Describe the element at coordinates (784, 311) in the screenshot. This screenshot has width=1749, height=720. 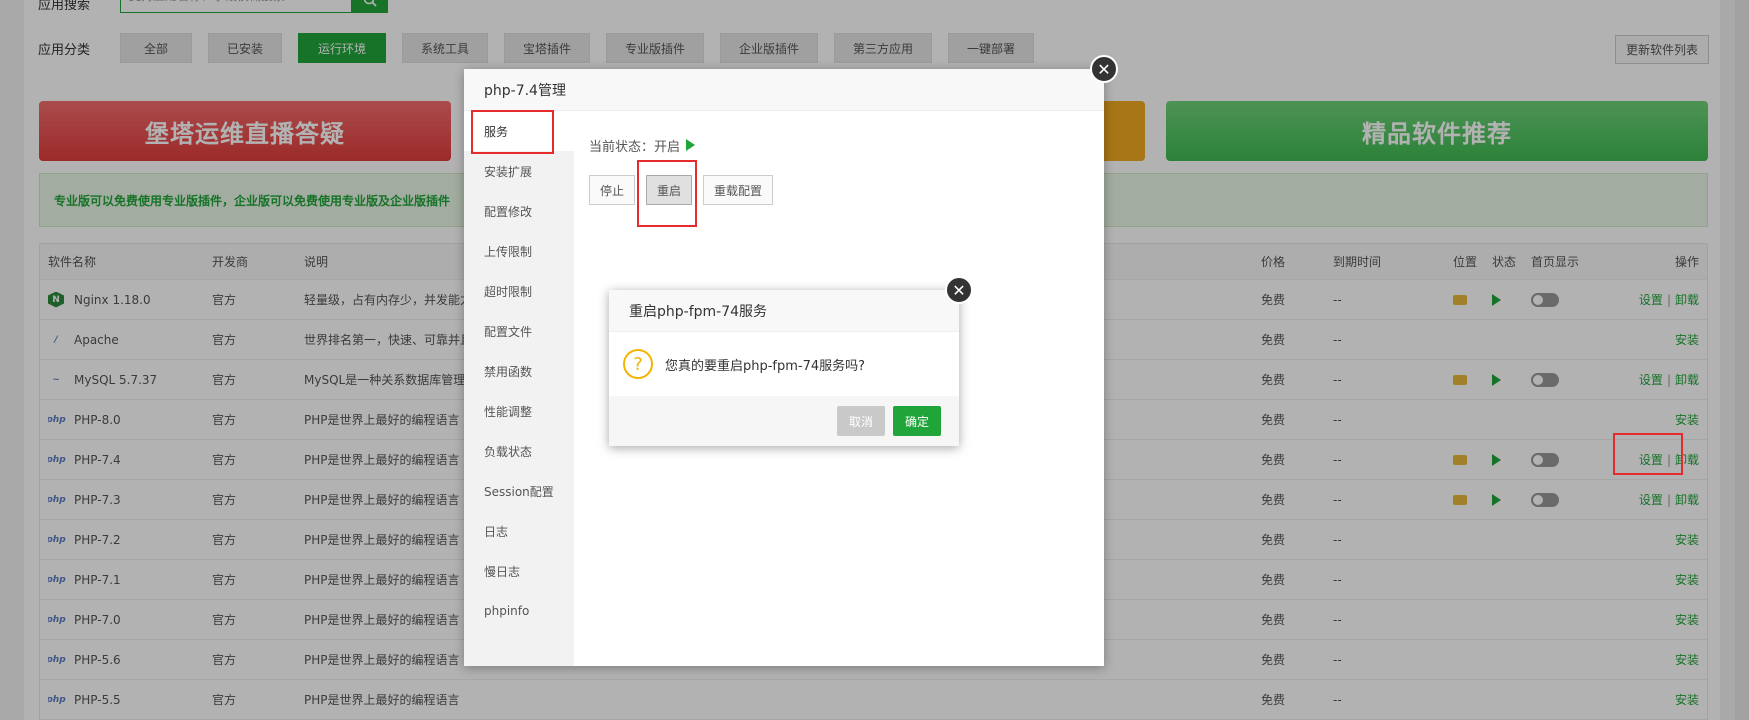
I see `confirm-title: 重启php-fpm-74服务` at that location.